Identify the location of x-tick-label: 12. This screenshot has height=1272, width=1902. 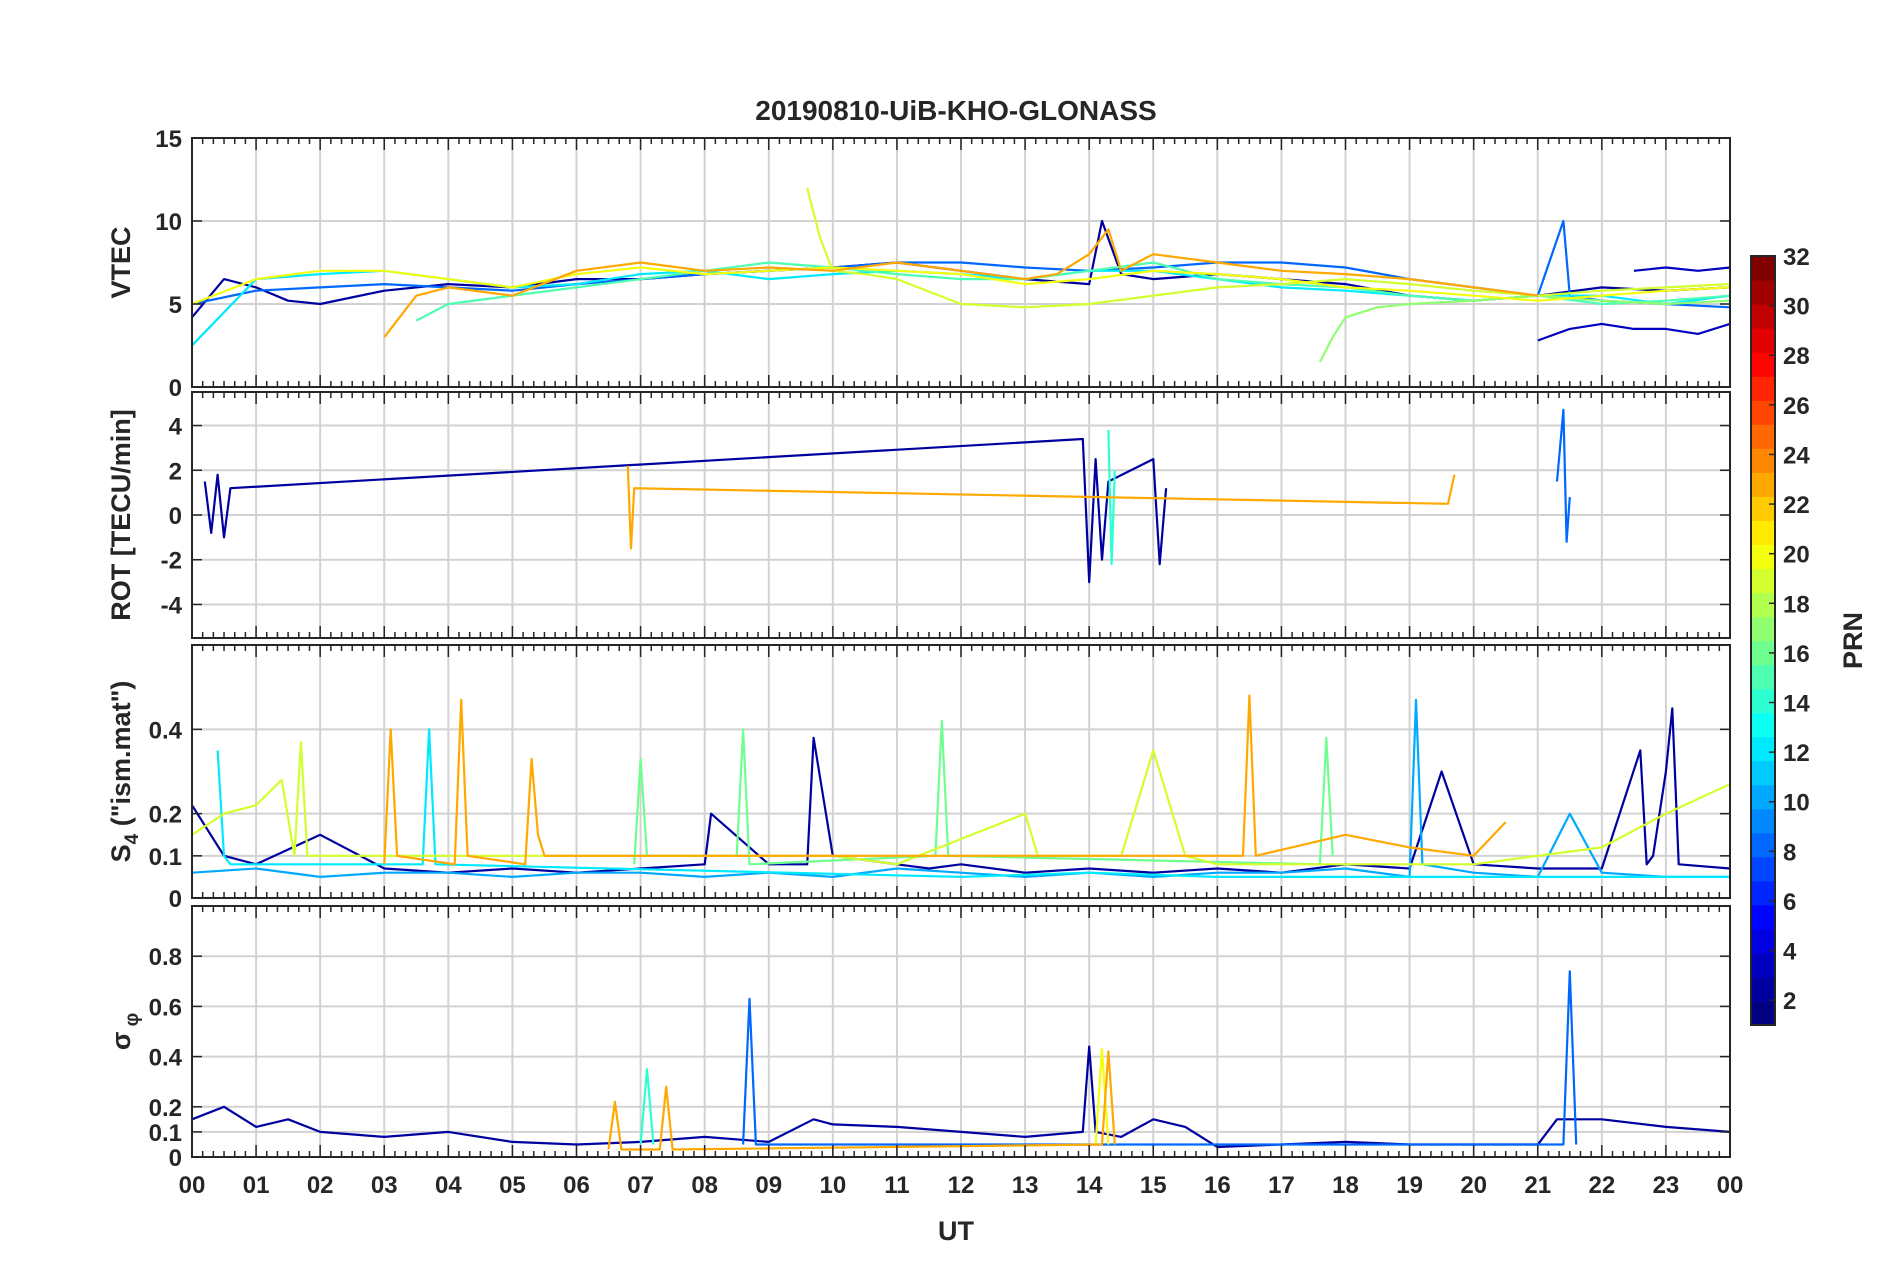
(961, 1185).